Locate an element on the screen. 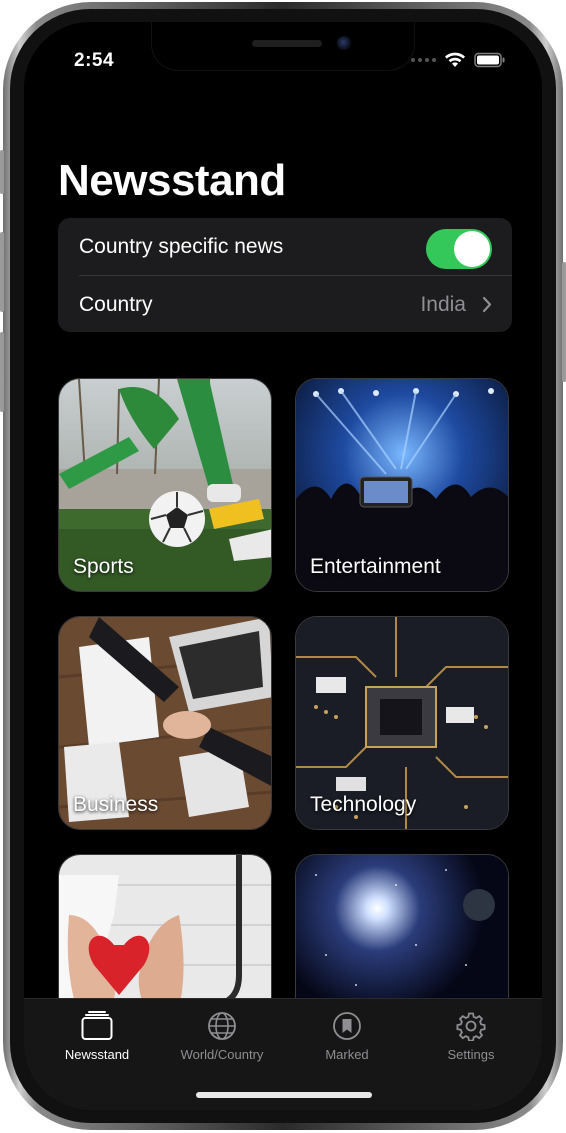  wifi-icon is located at coordinates (455, 59).